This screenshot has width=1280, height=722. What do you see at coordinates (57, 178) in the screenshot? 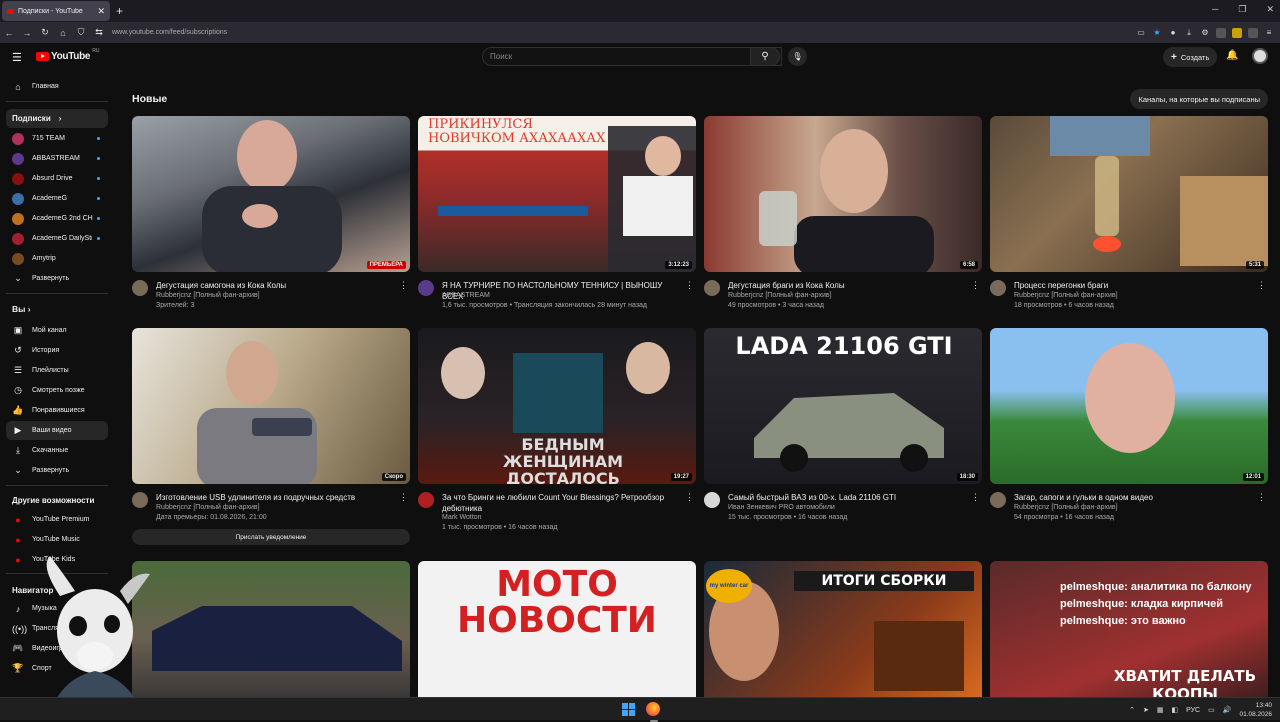
I see `sidebar-channel: Absurd Drive` at bounding box center [57, 178].